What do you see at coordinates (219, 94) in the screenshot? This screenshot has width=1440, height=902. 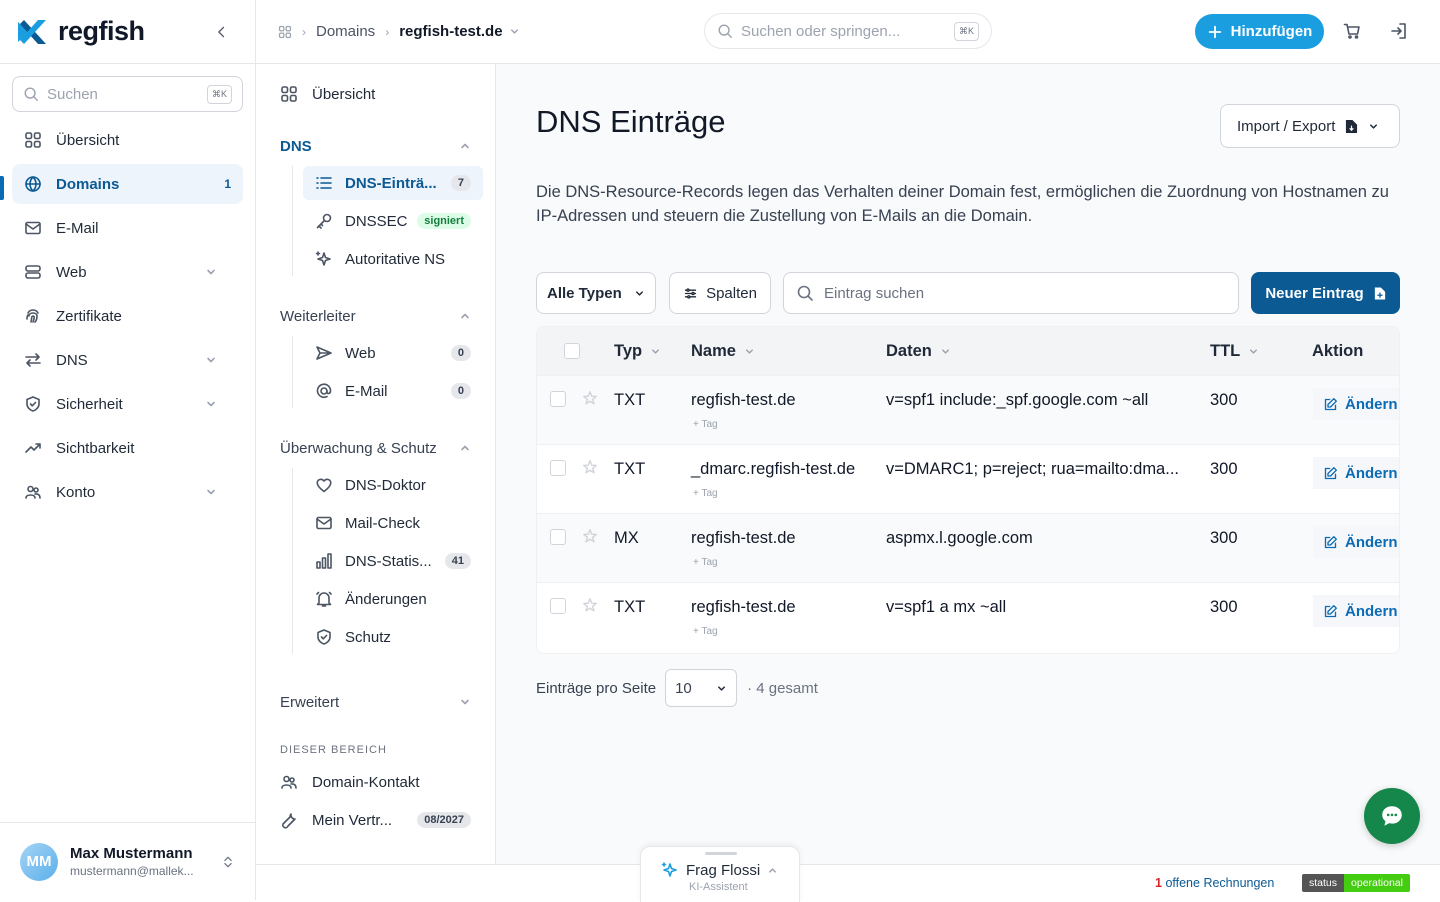 I see `shortcut-hint: ⌘K` at bounding box center [219, 94].